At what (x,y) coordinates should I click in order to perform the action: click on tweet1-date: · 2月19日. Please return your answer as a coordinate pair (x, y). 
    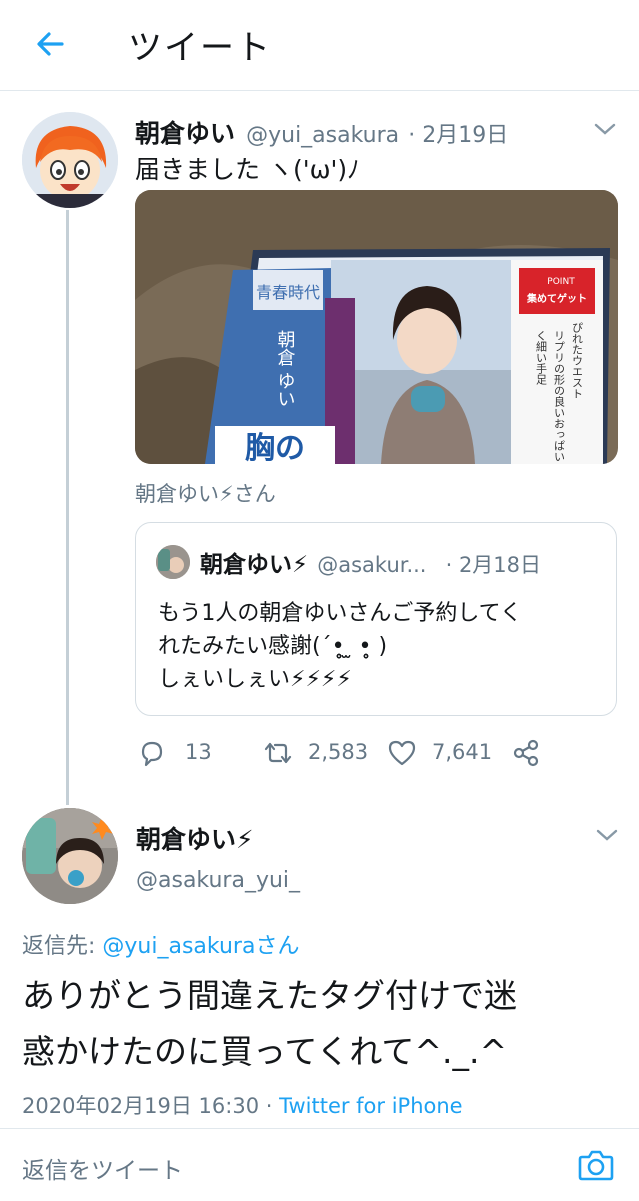
    Looking at the image, I should click on (458, 135).